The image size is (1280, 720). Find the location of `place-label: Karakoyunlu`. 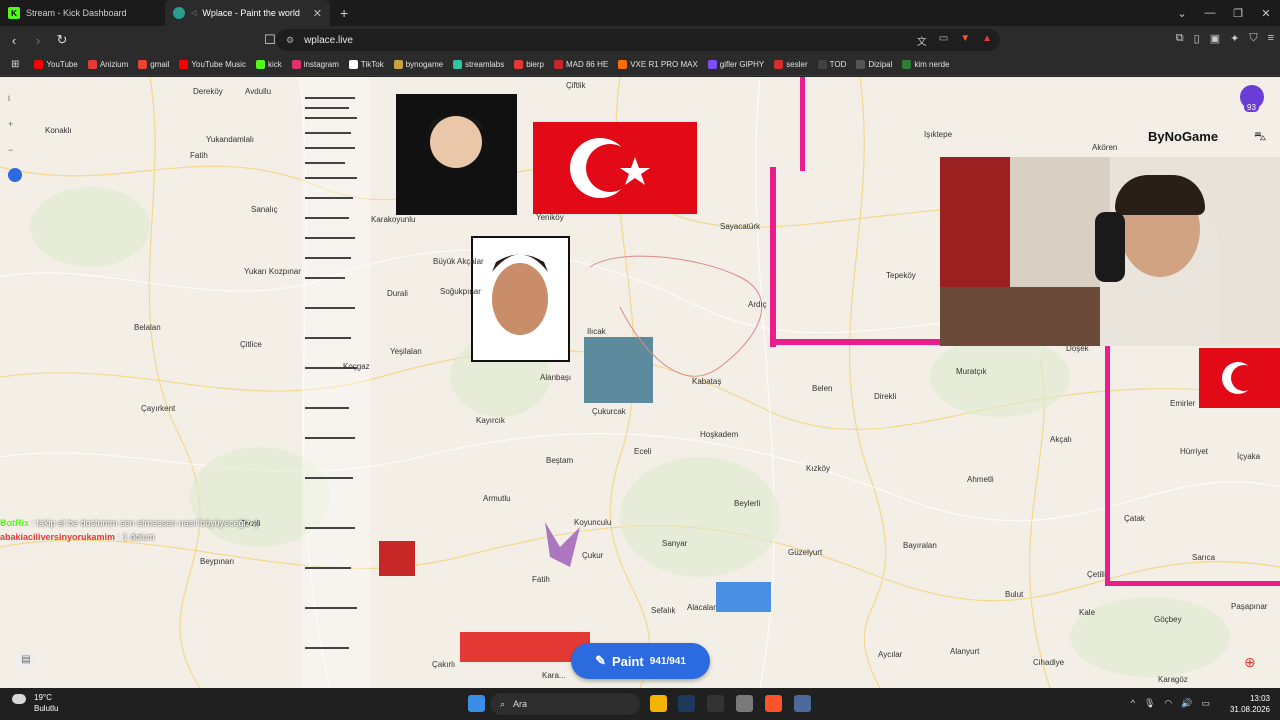

place-label: Karakoyunlu is located at coordinates (393, 219).